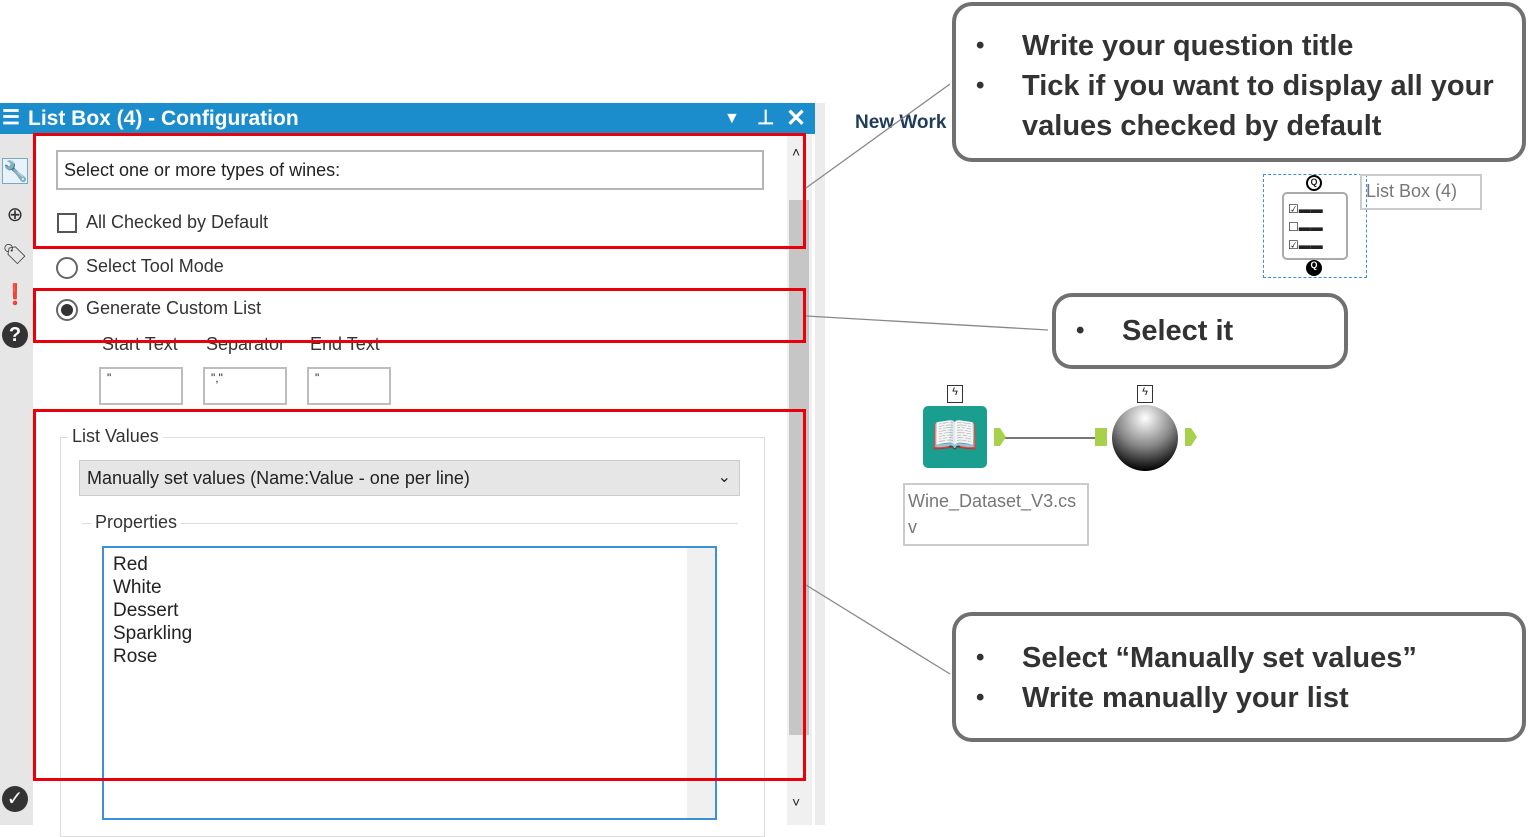 The width and height of the screenshot is (1528, 837). I want to click on callout-select: Select it, so click(1200, 331).